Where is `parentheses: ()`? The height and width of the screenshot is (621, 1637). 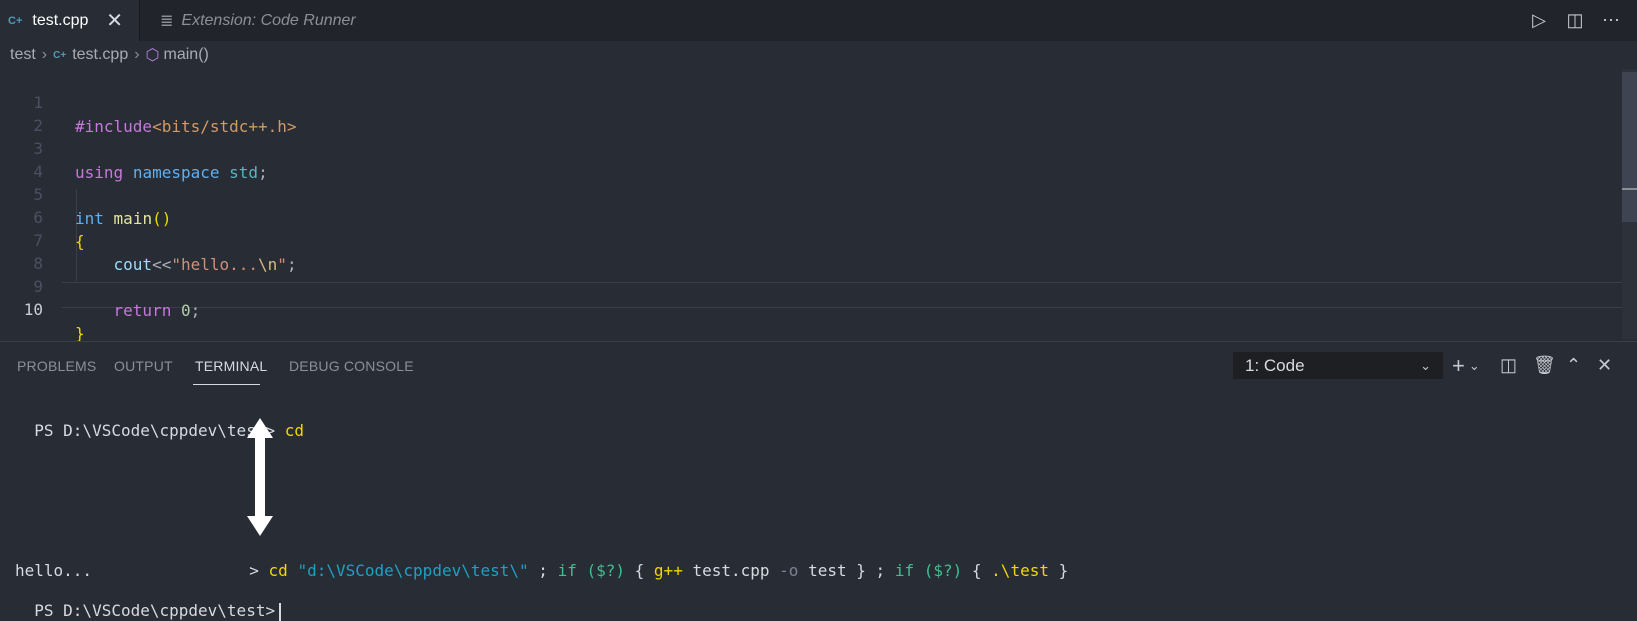 parentheses: () is located at coordinates (162, 218).